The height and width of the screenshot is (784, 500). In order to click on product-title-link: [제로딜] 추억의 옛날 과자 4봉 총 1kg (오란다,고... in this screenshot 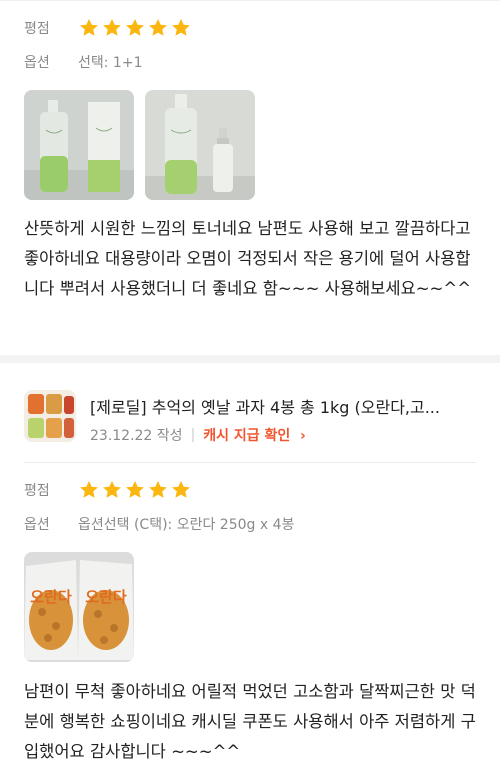, I will do `click(286, 406)`.